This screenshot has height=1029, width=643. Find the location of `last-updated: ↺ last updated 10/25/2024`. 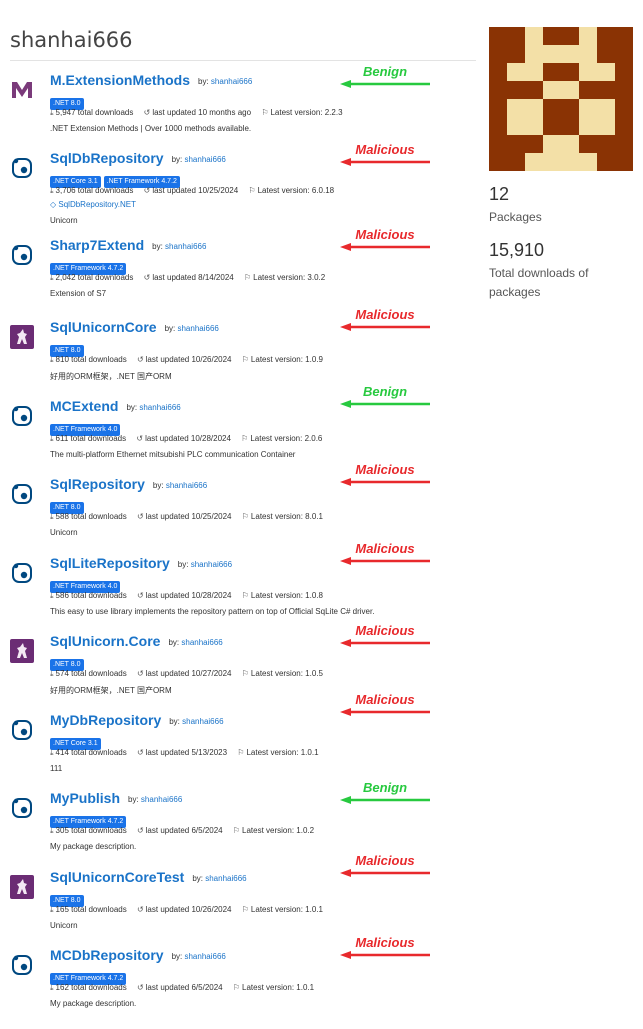

last-updated: ↺ last updated 10/25/2024 is located at coordinates (184, 516).